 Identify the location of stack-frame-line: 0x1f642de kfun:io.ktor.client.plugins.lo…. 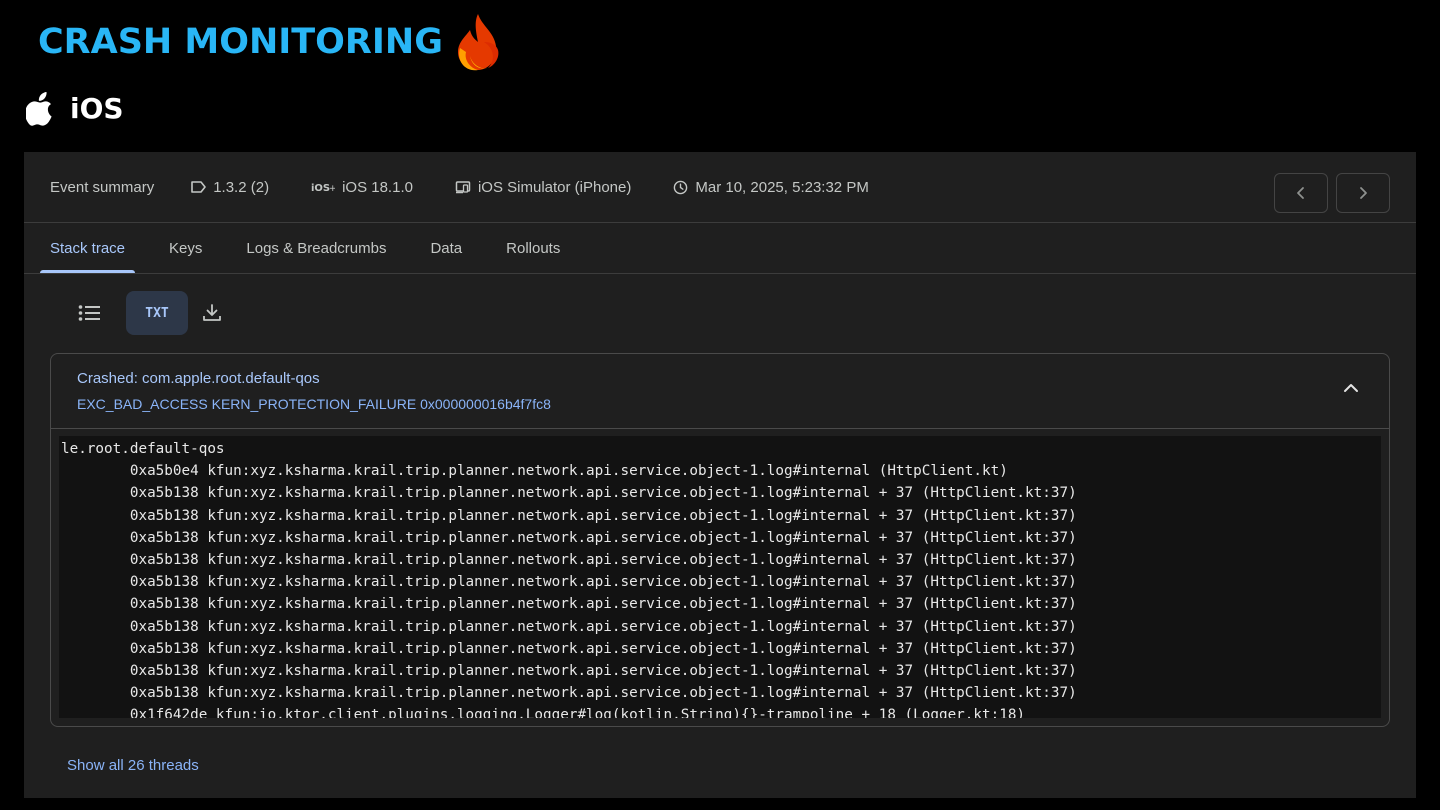
(543, 712).